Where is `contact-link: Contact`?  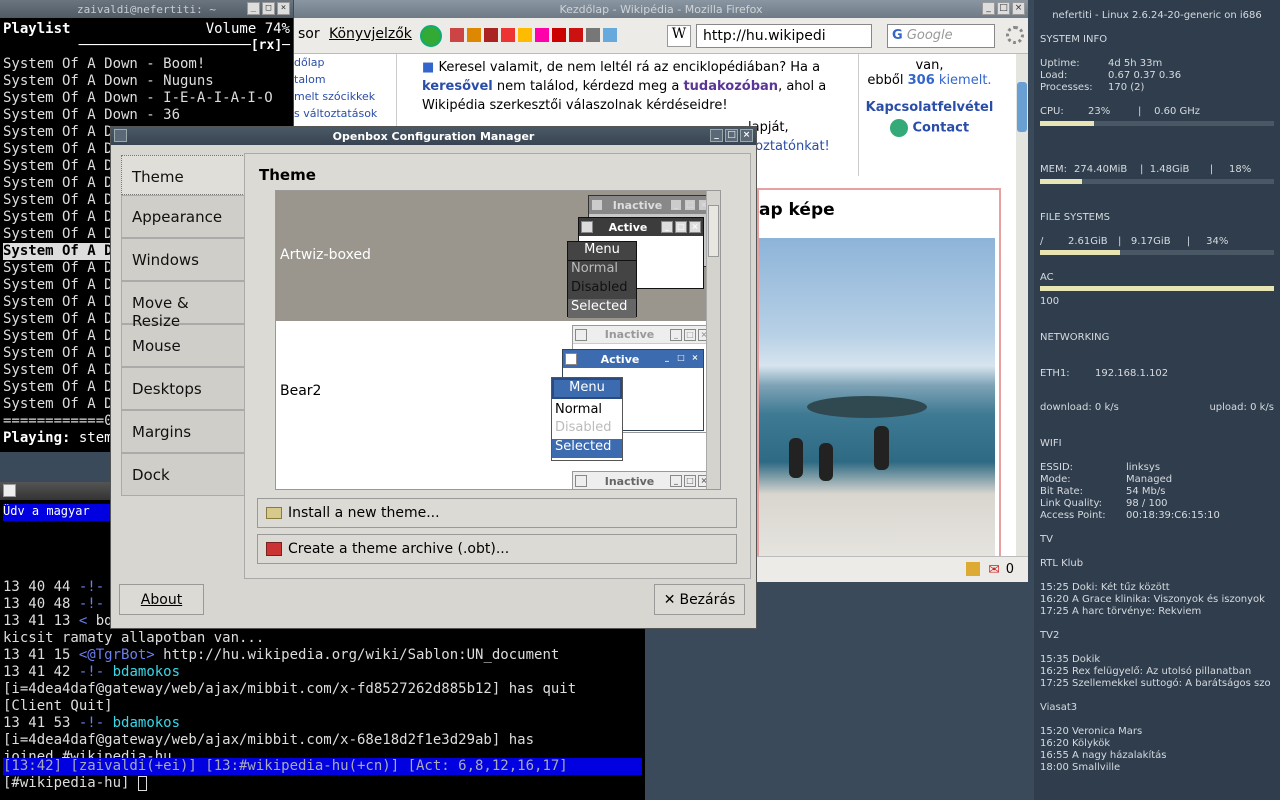
contact-link: Contact is located at coordinates (929, 128).